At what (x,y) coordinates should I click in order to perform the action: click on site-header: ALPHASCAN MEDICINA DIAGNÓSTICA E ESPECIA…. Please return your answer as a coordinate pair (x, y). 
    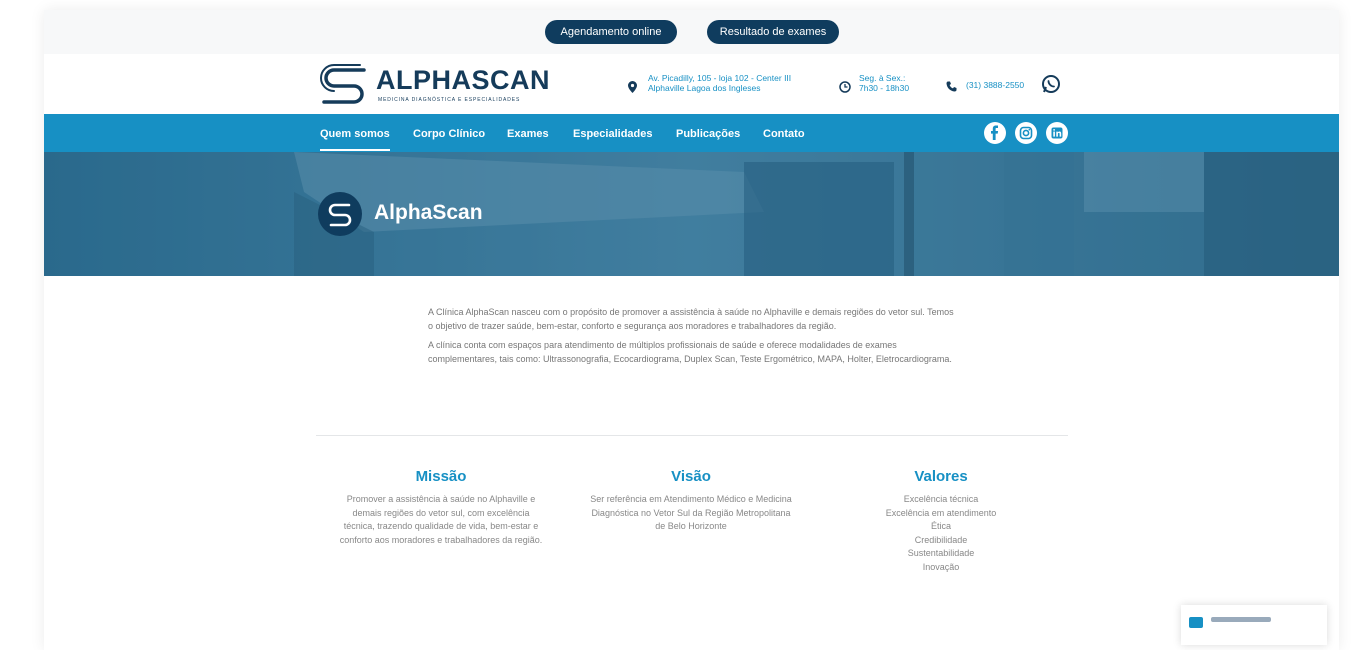
    Looking at the image, I should click on (691, 84).